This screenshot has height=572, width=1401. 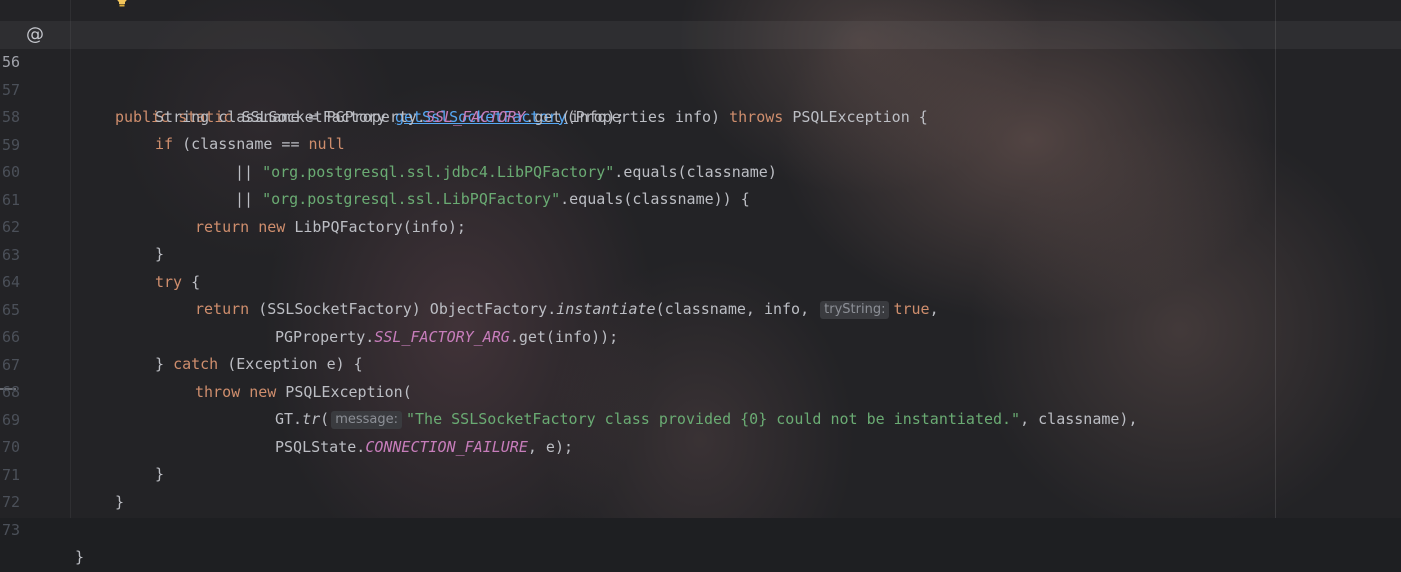 I want to click on code-line-66: 66 } catch (Exception e) {, so click(x=700, y=335).